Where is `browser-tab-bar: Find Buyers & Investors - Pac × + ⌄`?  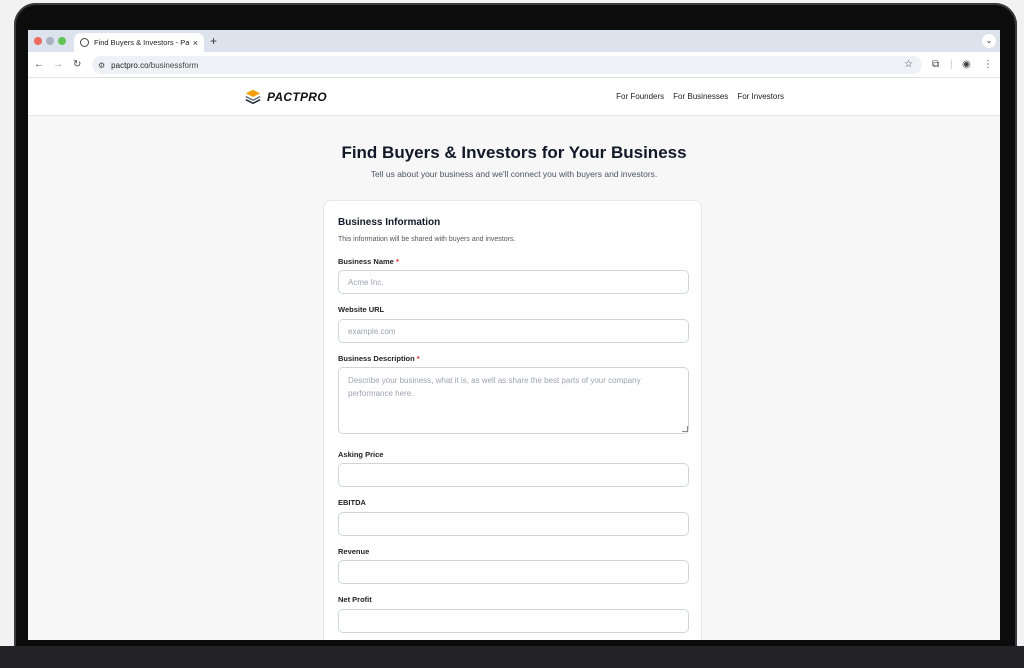
browser-tab-bar: Find Buyers & Investors - Pac × + ⌄ is located at coordinates (514, 41).